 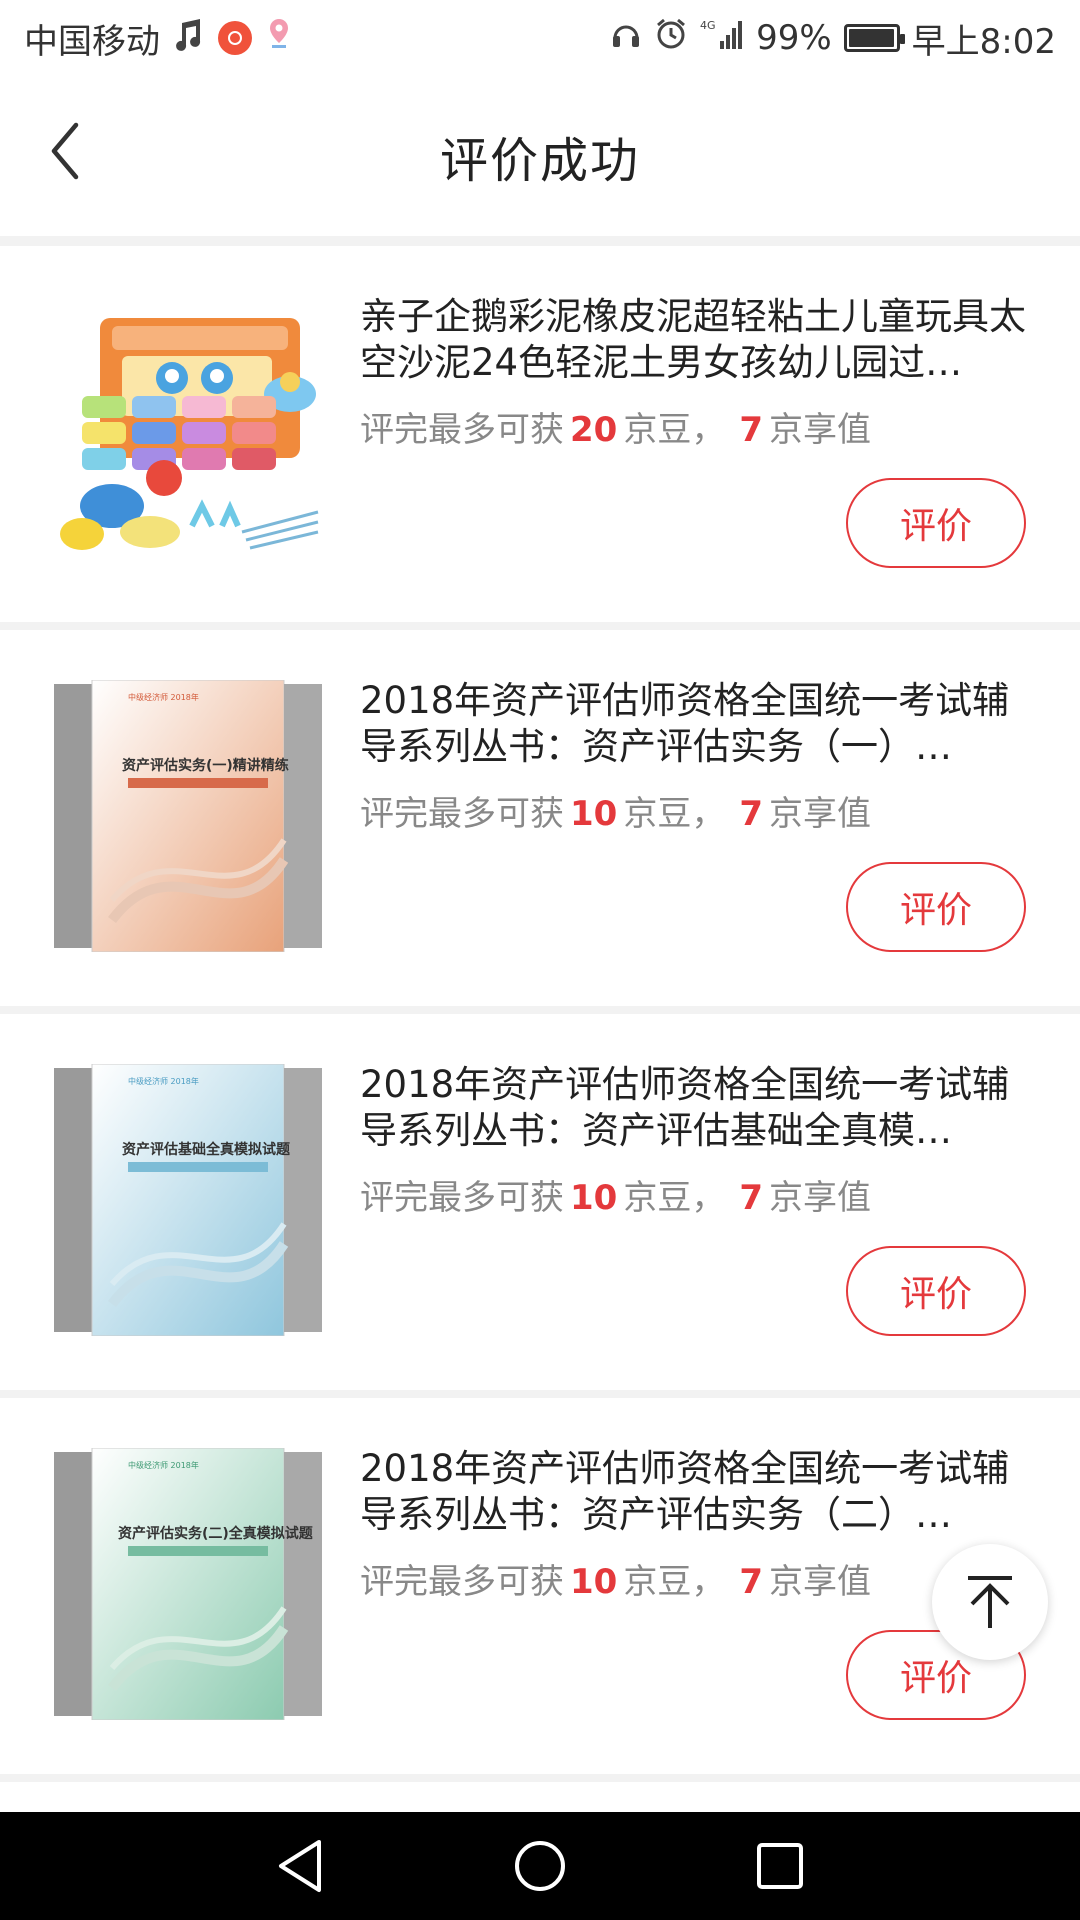 What do you see at coordinates (722, 38) in the screenshot?
I see `signal-icon: 4G` at bounding box center [722, 38].